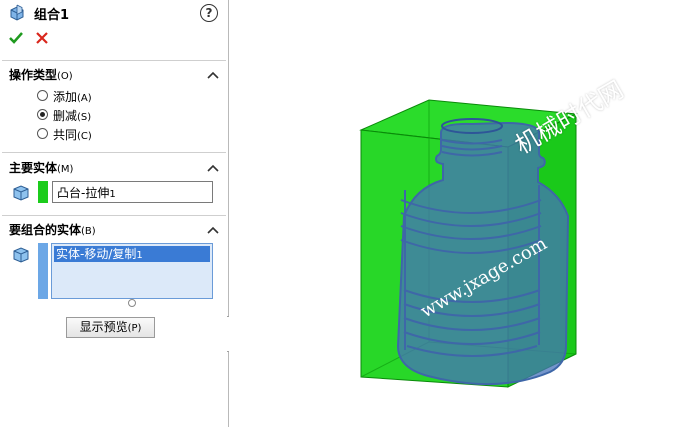  I want to click on bodies-title-key: (B), so click(88, 231).